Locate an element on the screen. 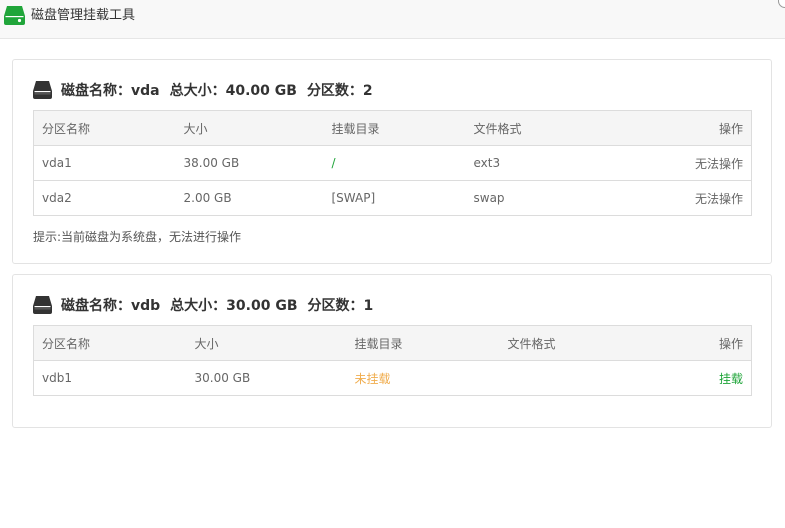 The width and height of the screenshot is (785, 528). partition-mount: [SWAP] is located at coordinates (394, 198).